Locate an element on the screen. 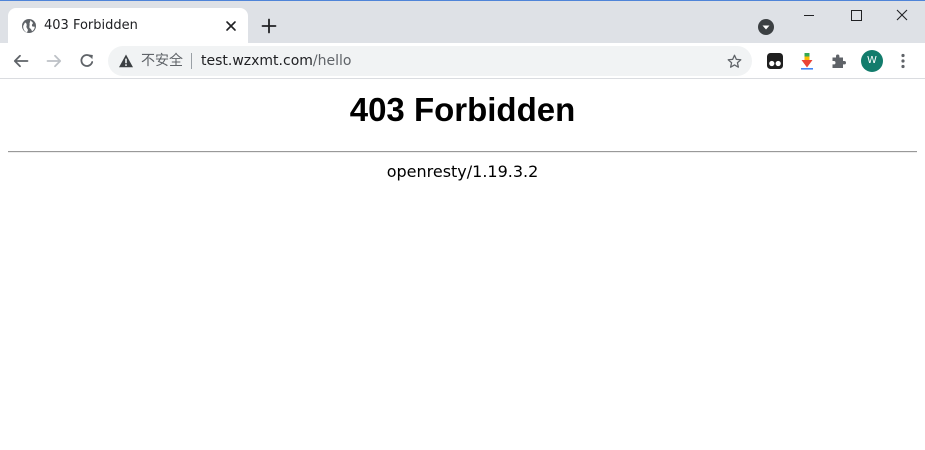  tab-active: 403 Forbidden is located at coordinates (128, 25).